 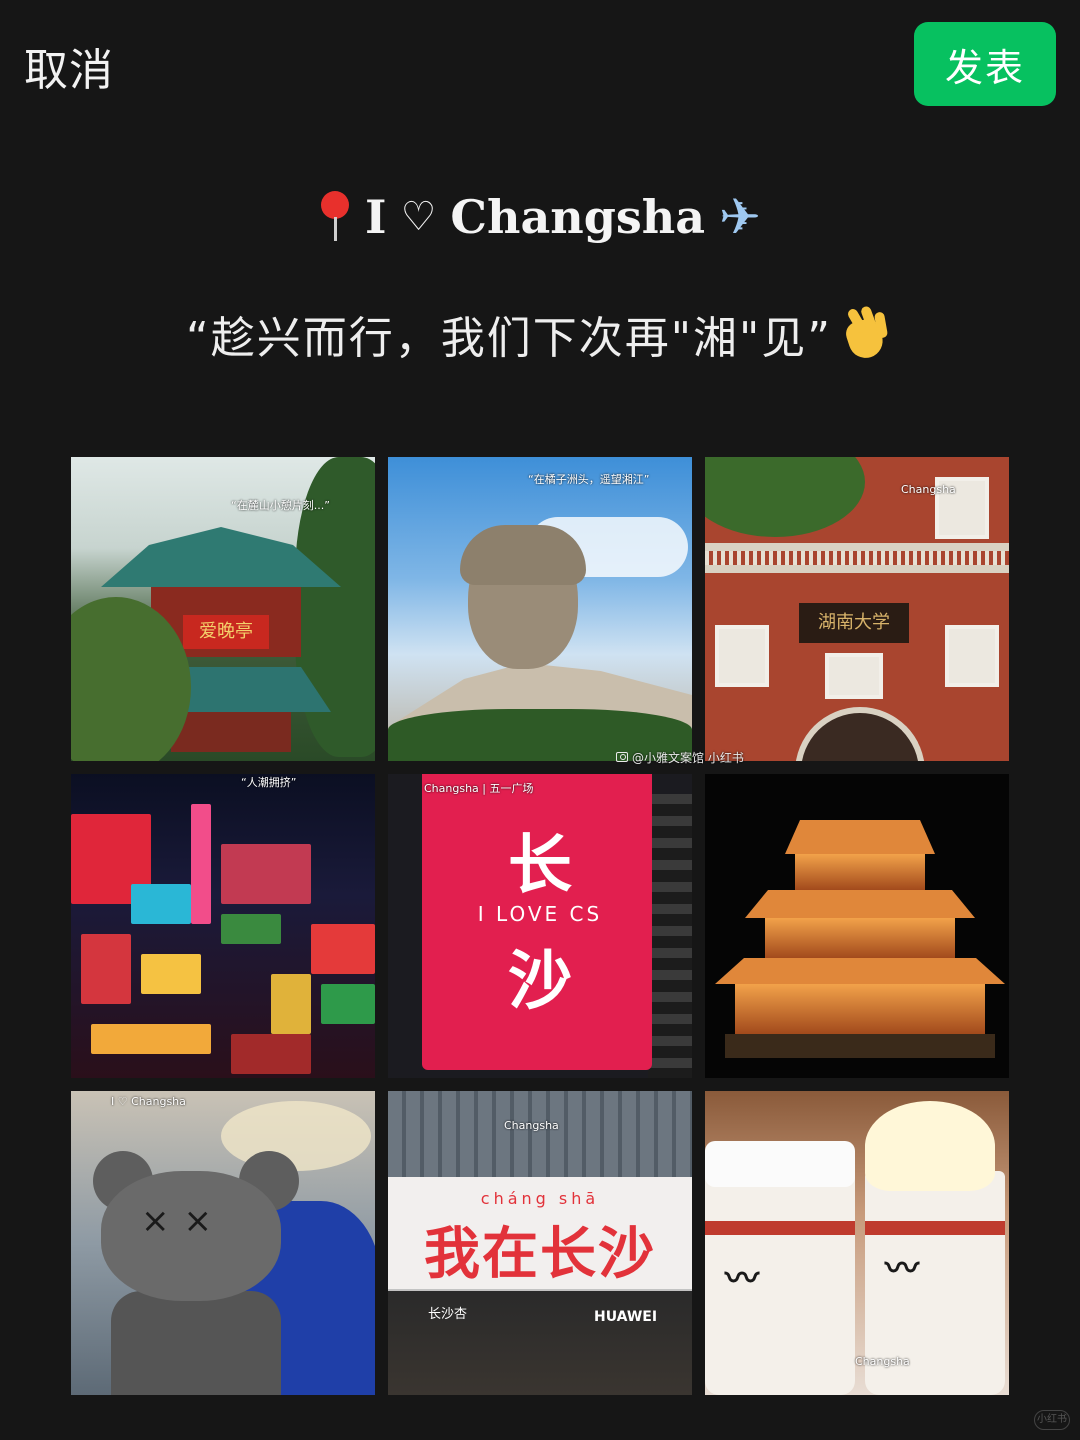 What do you see at coordinates (223, 609) in the screenshot?
I see `photo-pavilion: 爱晚亭 “在麓山小憩片刻...”` at bounding box center [223, 609].